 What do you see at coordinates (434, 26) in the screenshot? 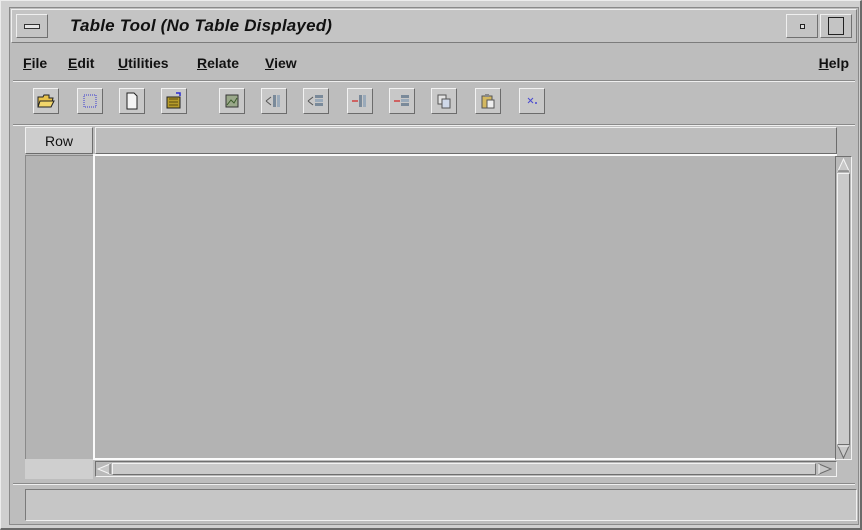
I see `title-bar: Table Tool (No Table Displayed)` at bounding box center [434, 26].